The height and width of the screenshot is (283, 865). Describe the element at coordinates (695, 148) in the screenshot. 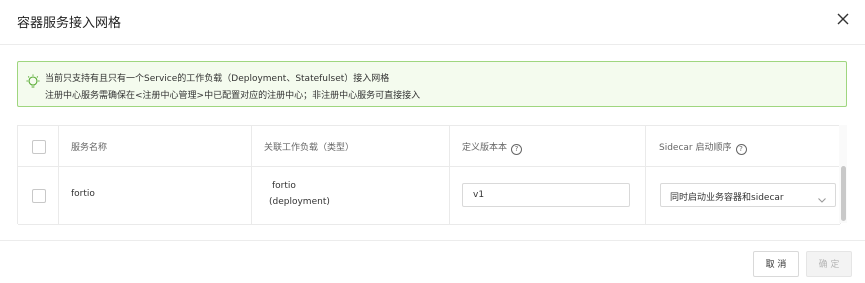

I see `header-sidecar-order: Sidecar 启动顺序` at that location.